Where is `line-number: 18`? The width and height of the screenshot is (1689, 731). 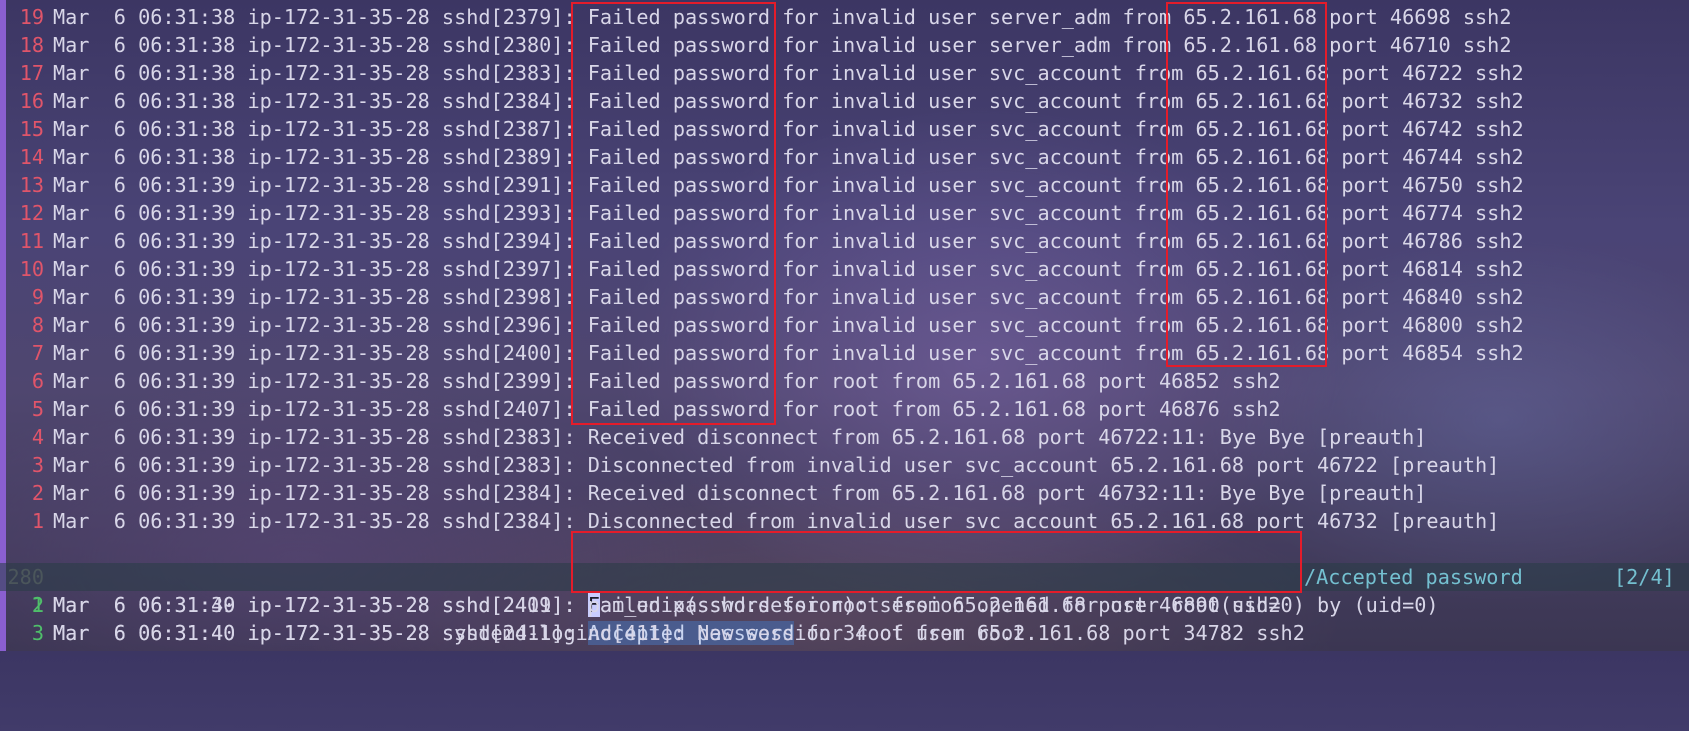 line-number: 18 is located at coordinates (31, 45).